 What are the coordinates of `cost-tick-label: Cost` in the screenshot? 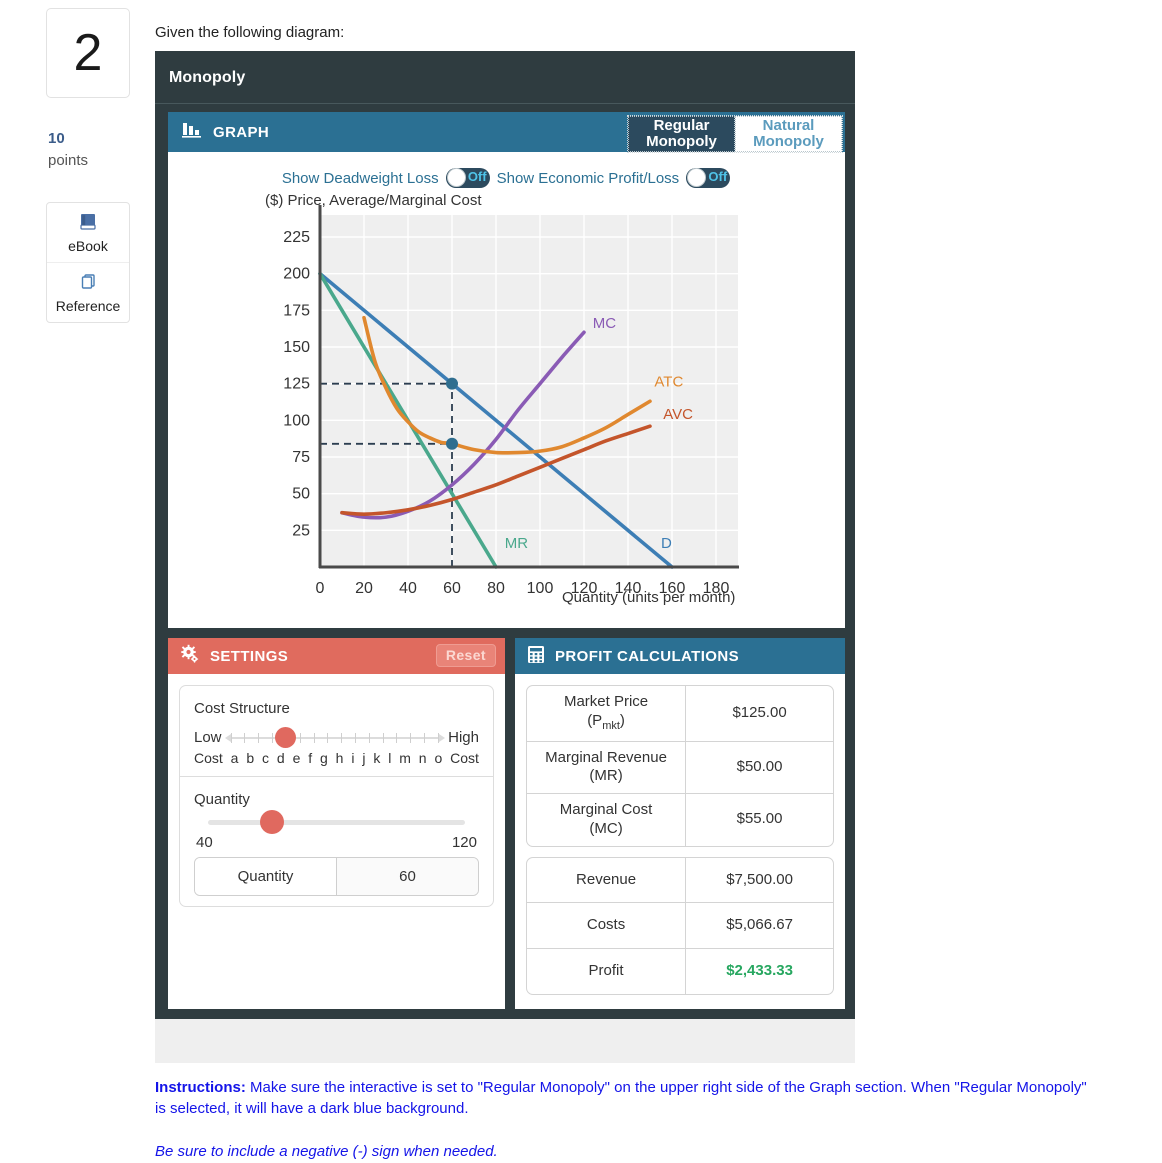 It's located at (464, 758).